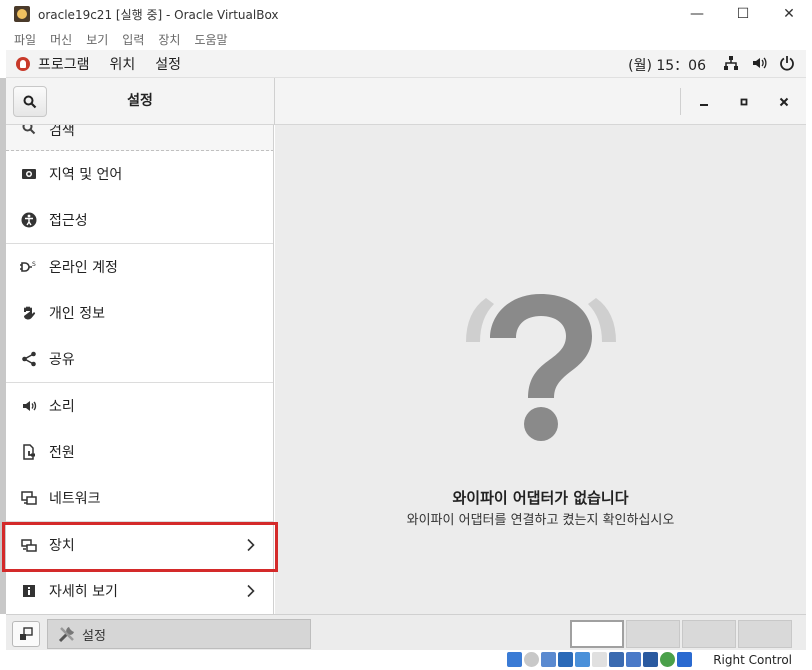 Image resolution: width=812 pixels, height=670 pixels. What do you see at coordinates (62, 453) in the screenshot?
I see `sidebar-item-label: 전원` at bounding box center [62, 453].